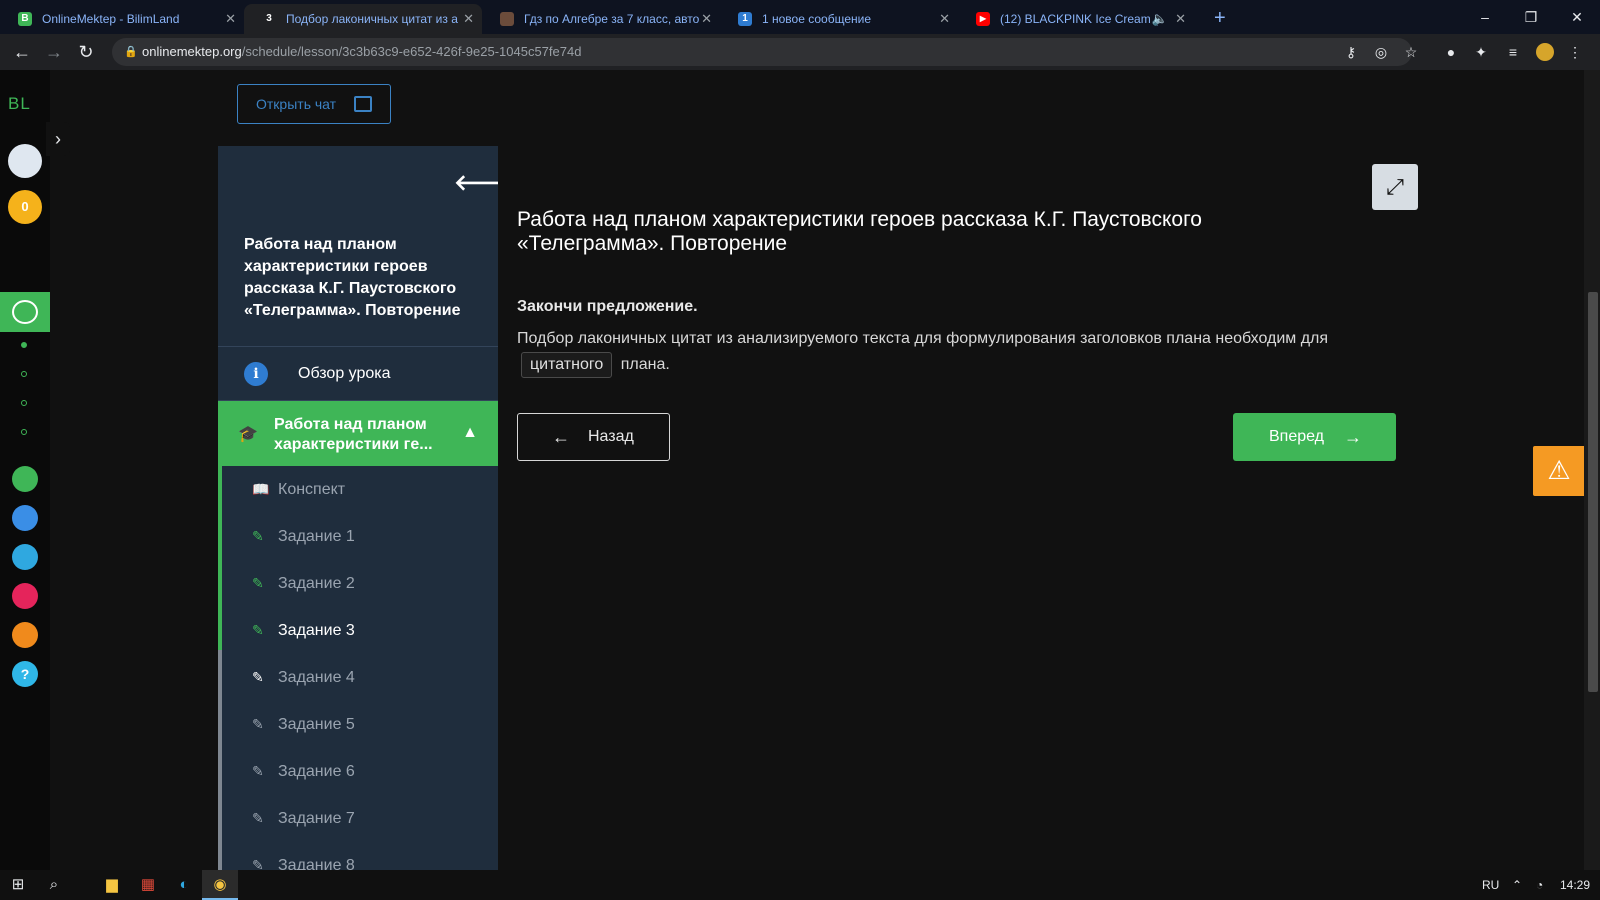 This screenshot has width=1600, height=900. Describe the element at coordinates (1577, 17) in the screenshot. I see `close-window-button: ✕` at that location.